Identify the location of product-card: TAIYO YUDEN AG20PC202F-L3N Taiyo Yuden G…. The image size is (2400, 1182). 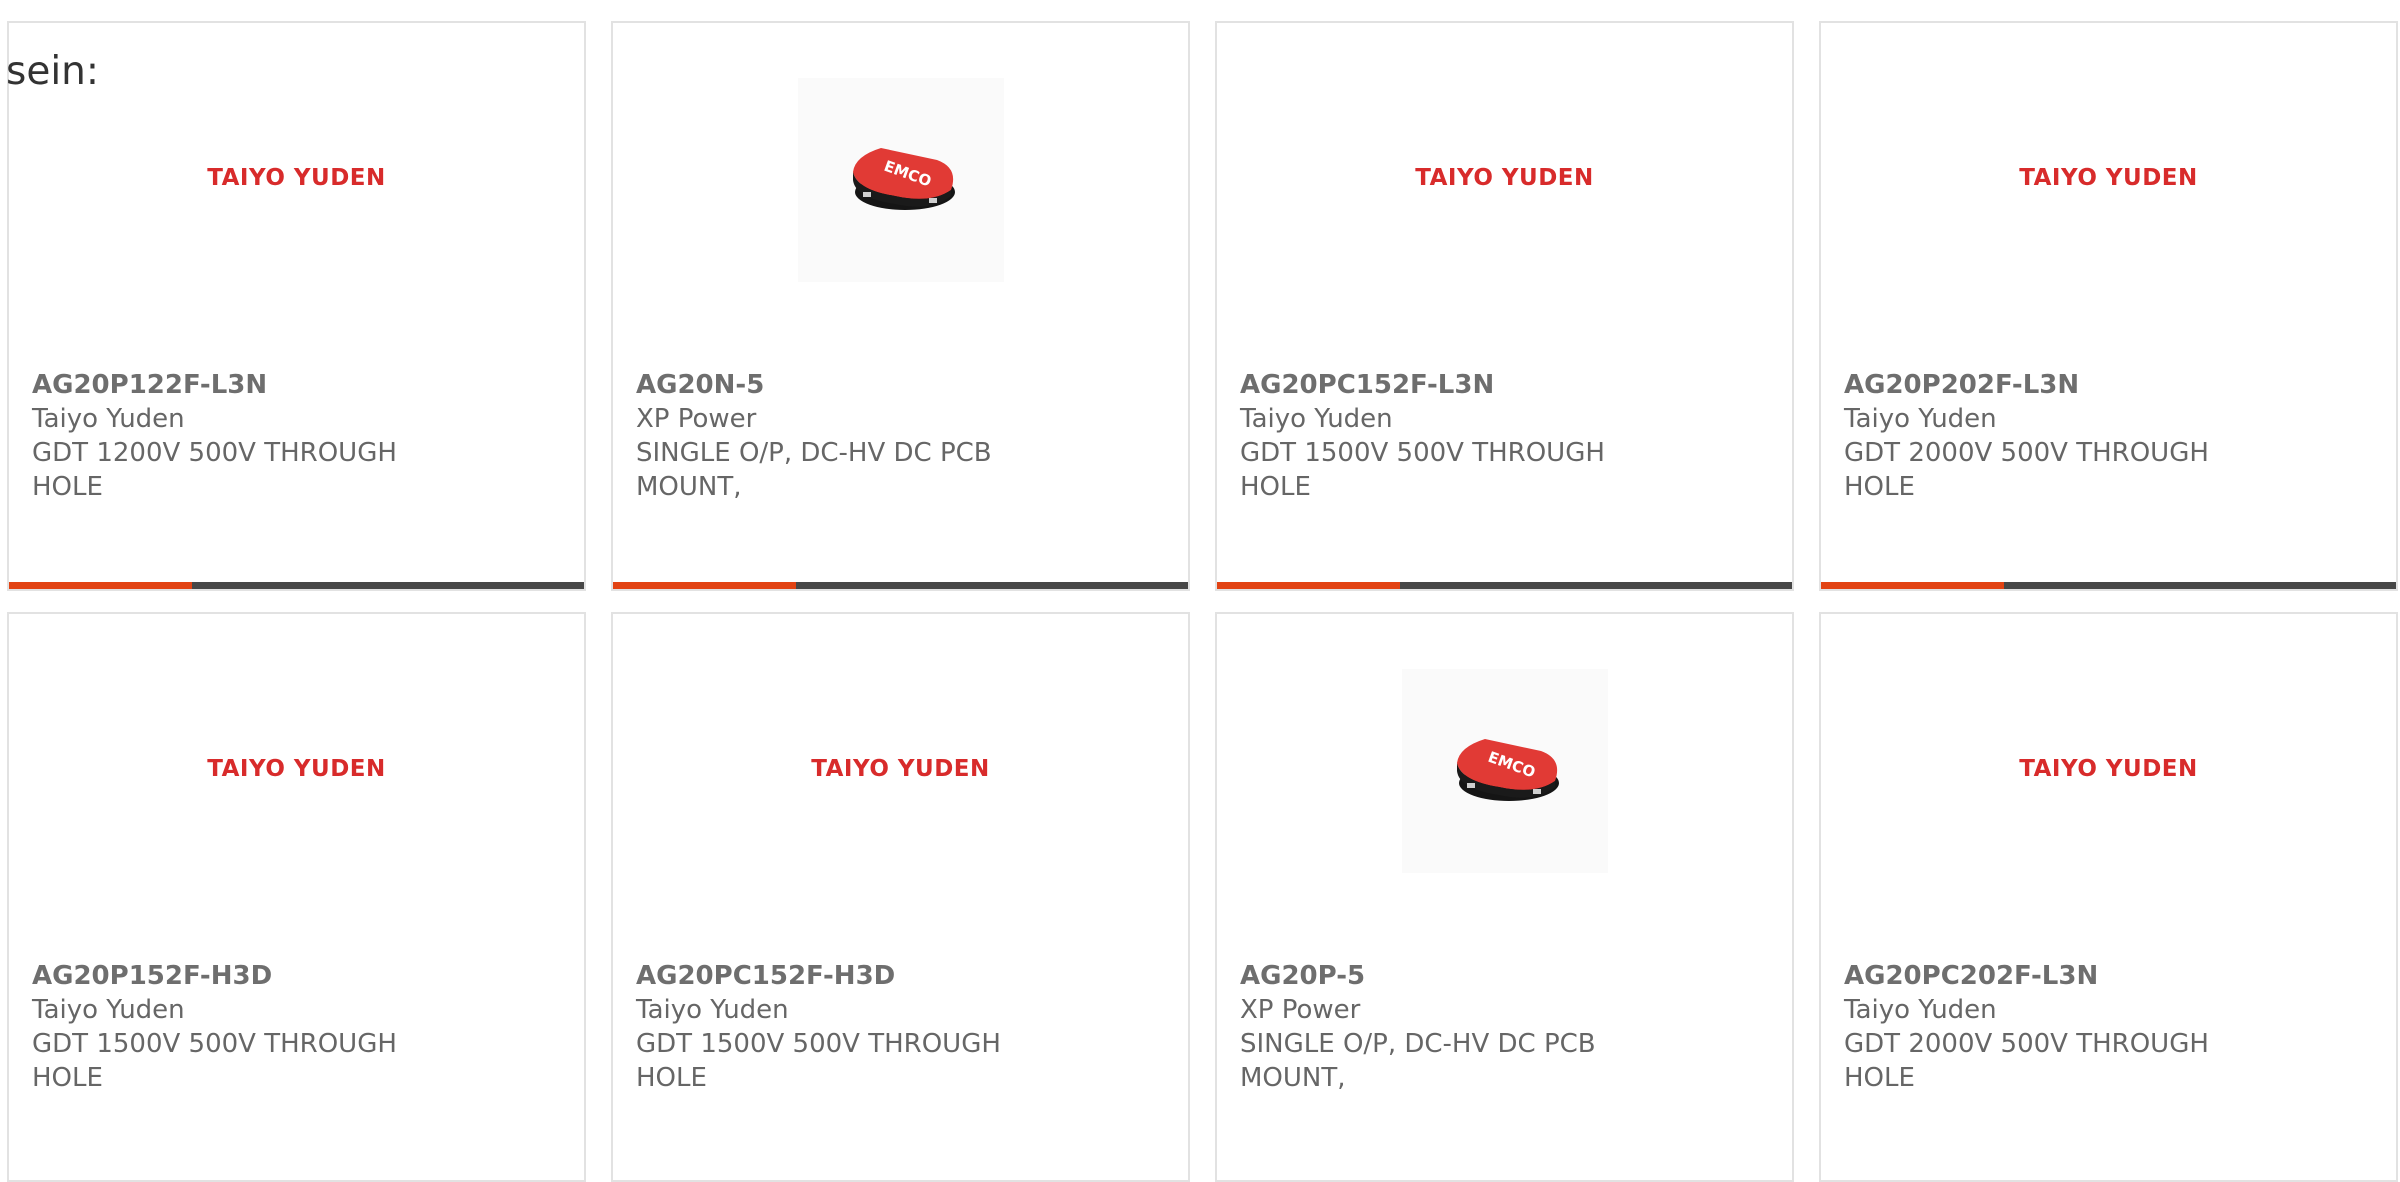
(2108, 897).